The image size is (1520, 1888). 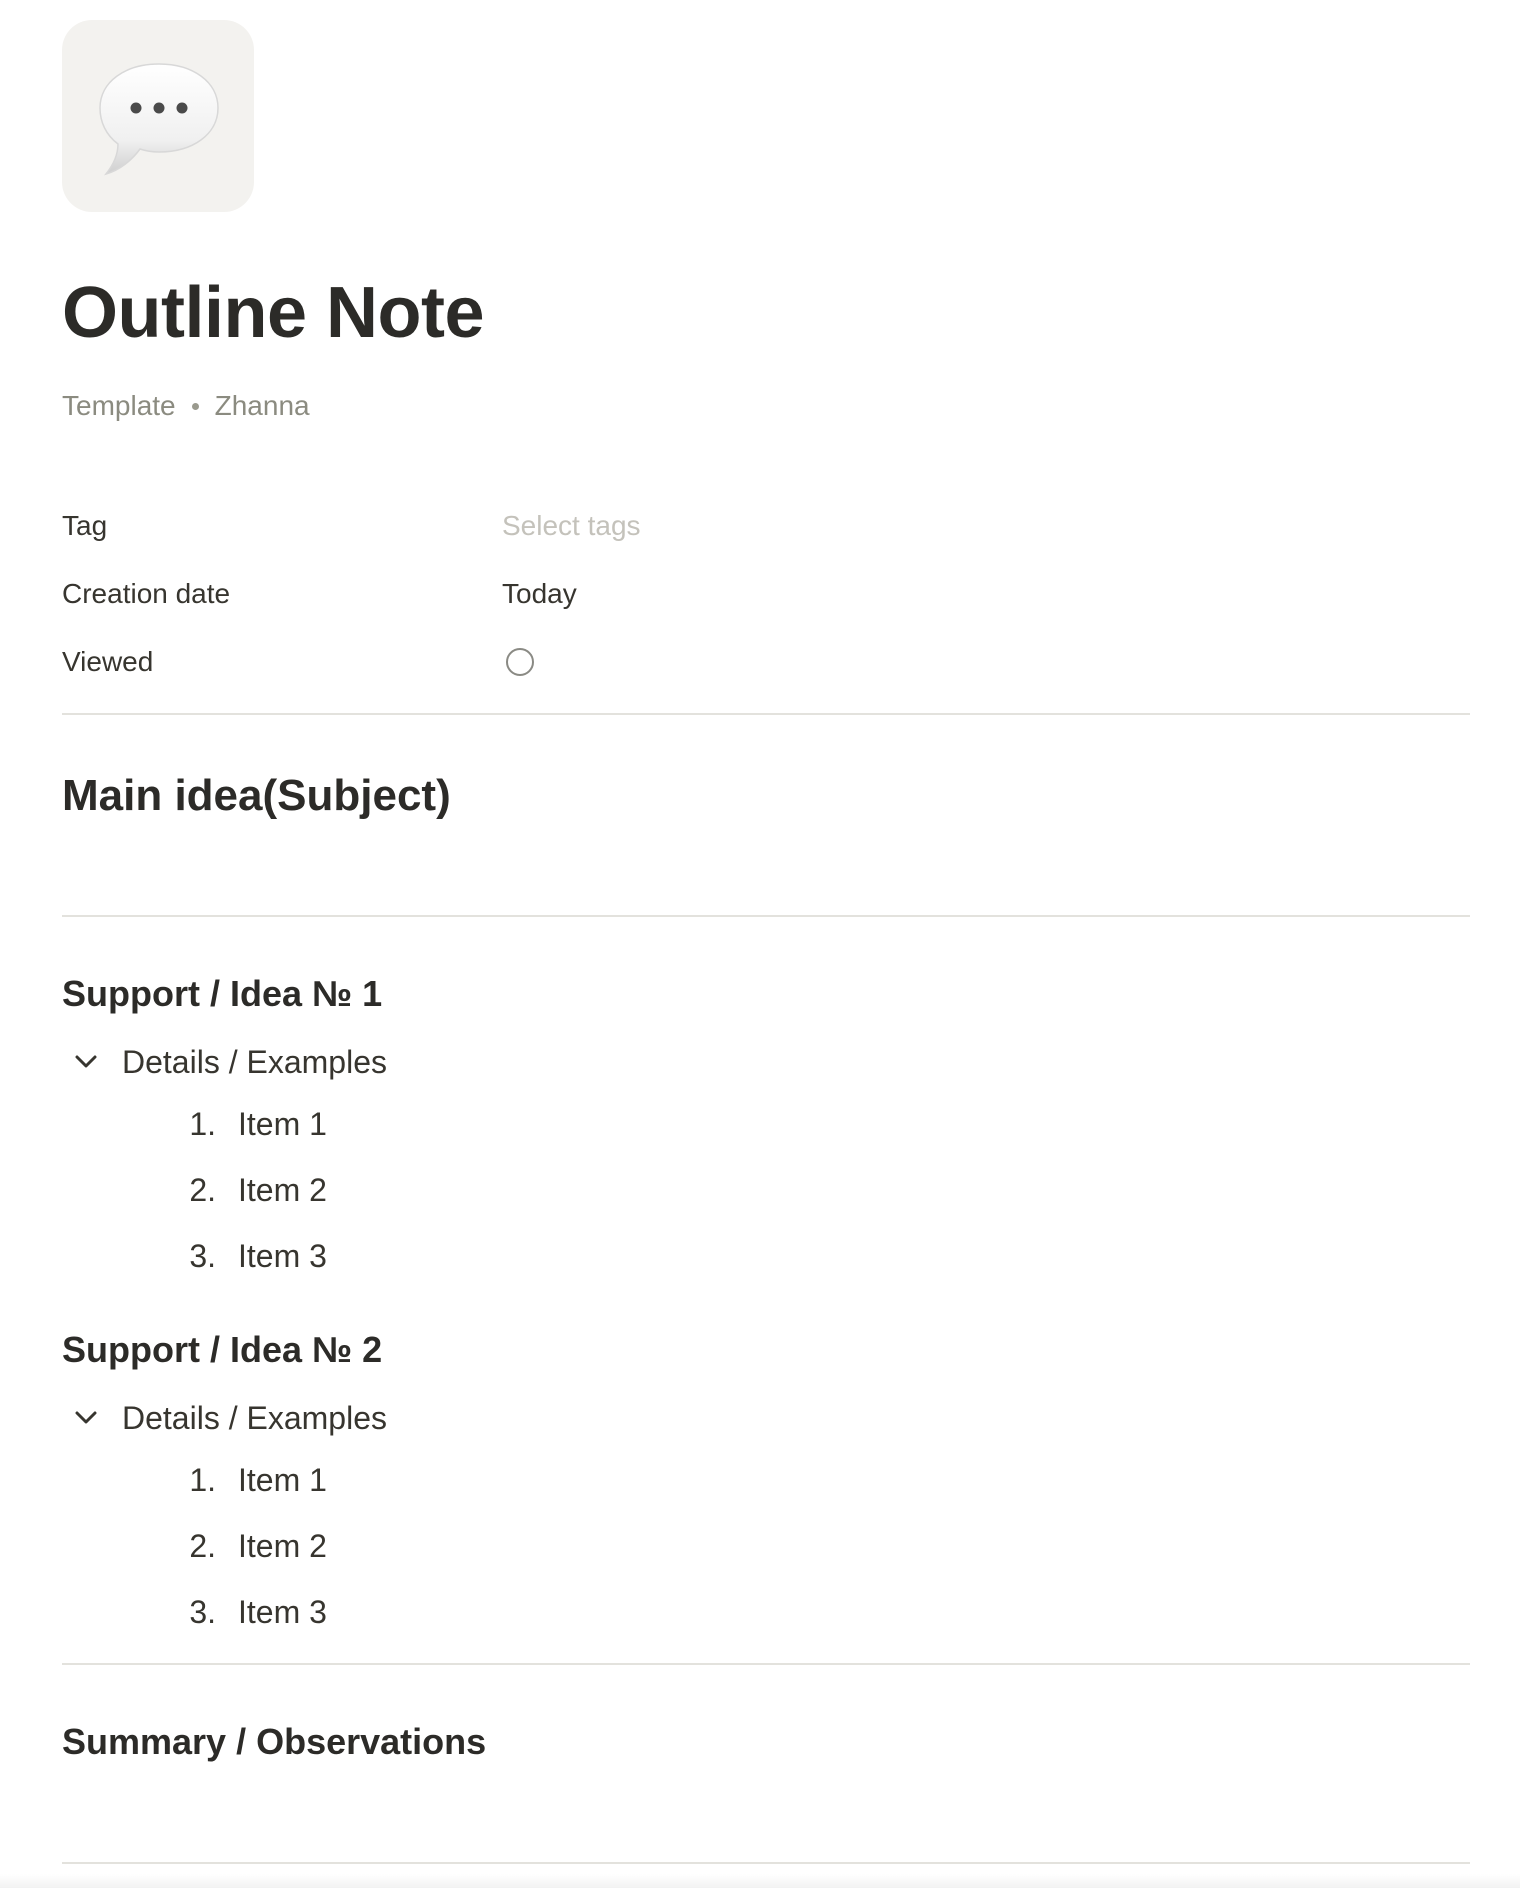 What do you see at coordinates (766, 594) in the screenshot?
I see `property-creation-date: Creation date Today` at bounding box center [766, 594].